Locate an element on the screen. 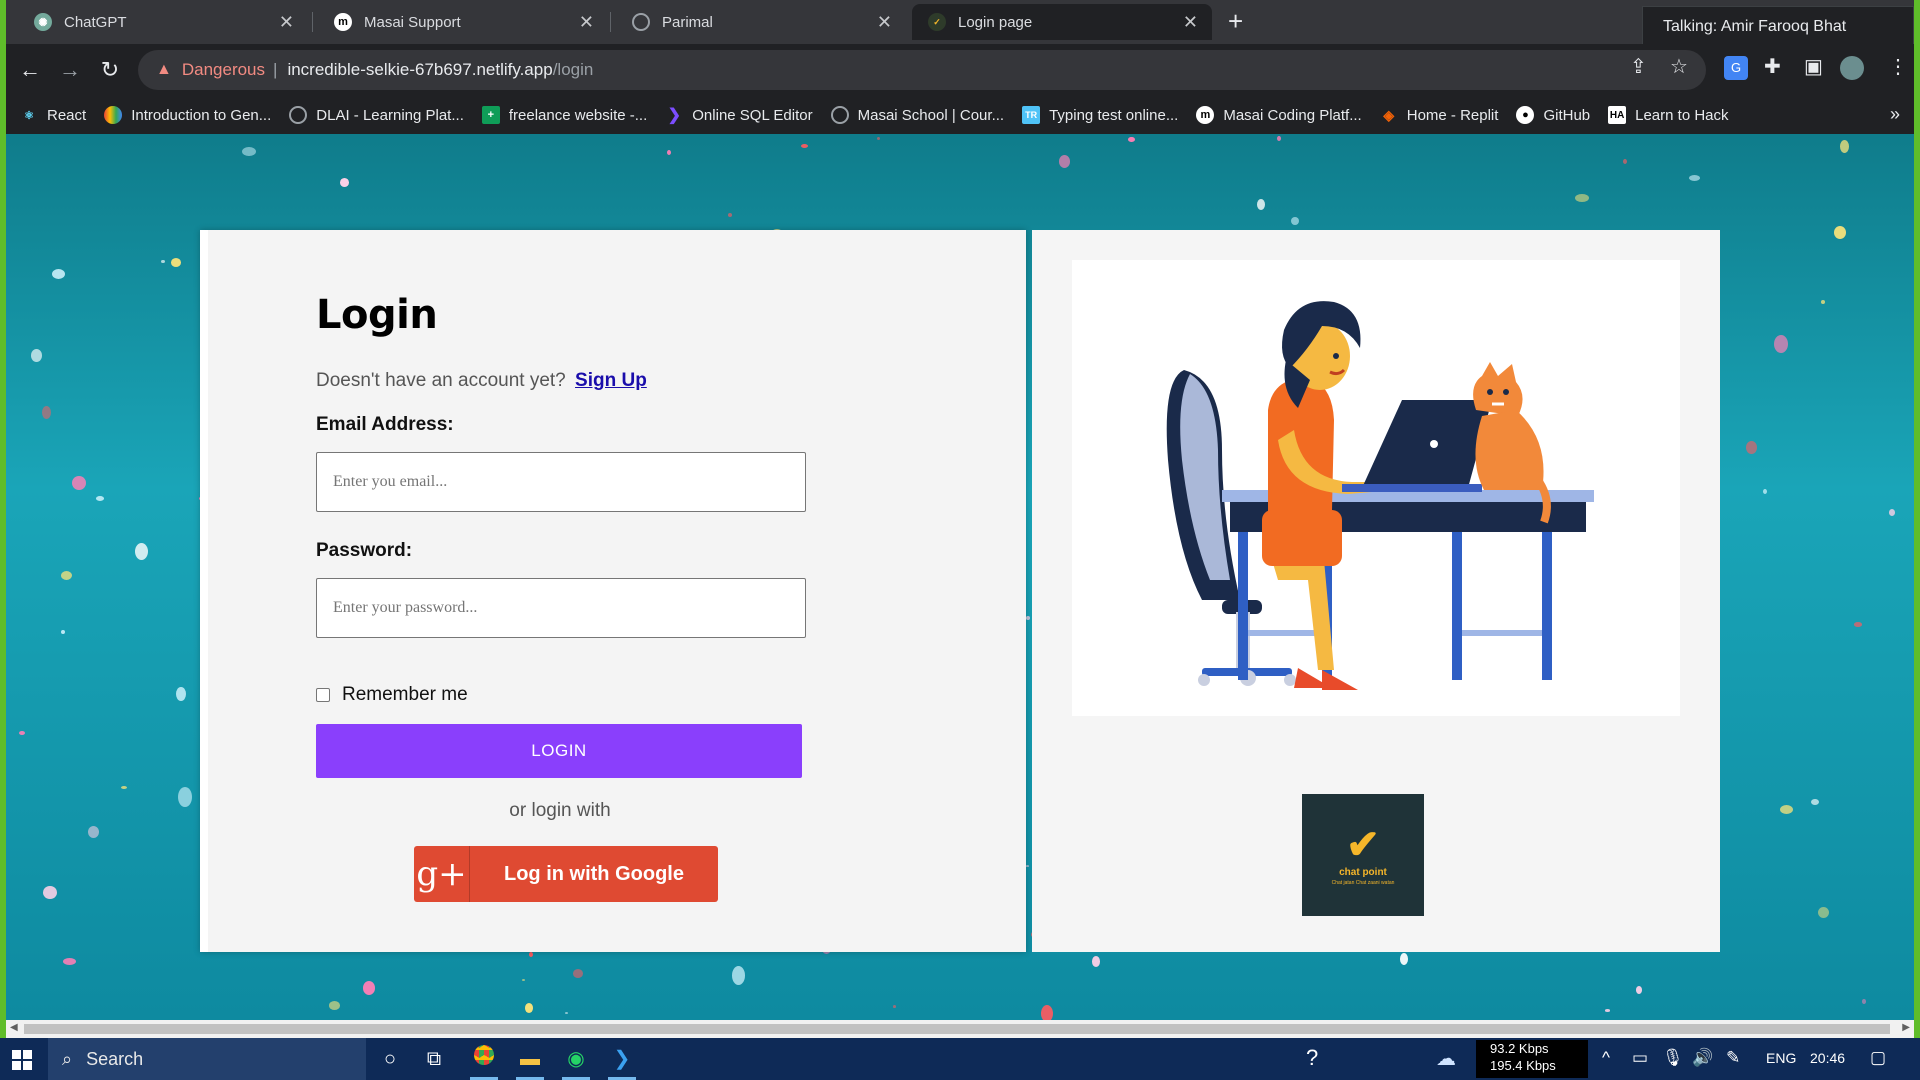 This screenshot has width=1920, height=1080. scroll-left-icon: ◀ is located at coordinates (14, 1027).